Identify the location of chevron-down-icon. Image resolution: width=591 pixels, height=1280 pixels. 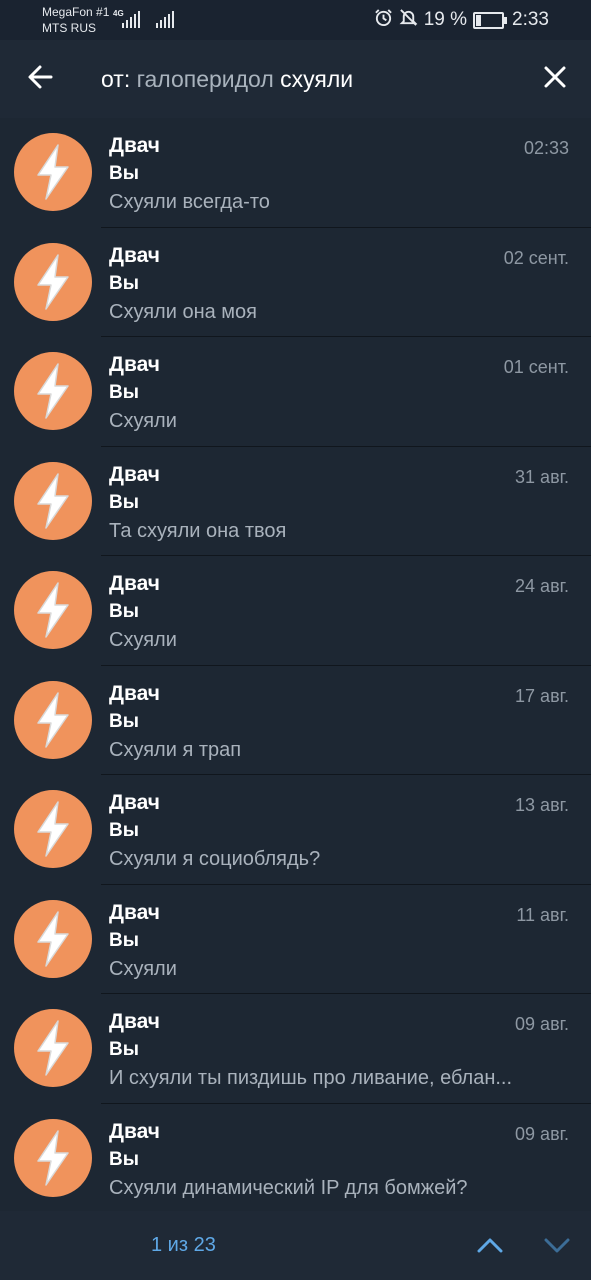
(557, 1247).